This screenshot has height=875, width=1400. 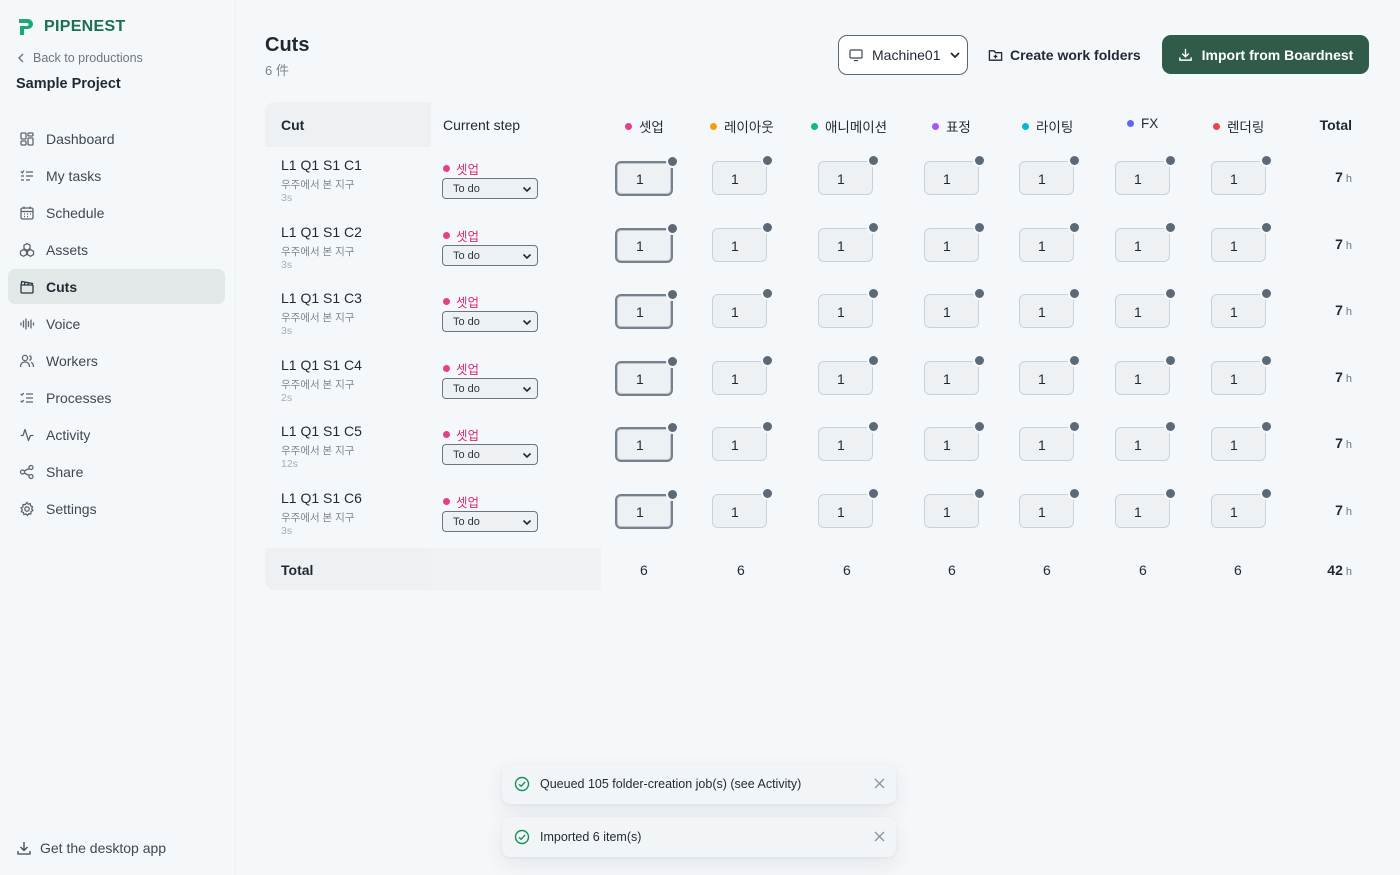 What do you see at coordinates (116, 508) in the screenshot?
I see `sidebar-item-settings: Settings` at bounding box center [116, 508].